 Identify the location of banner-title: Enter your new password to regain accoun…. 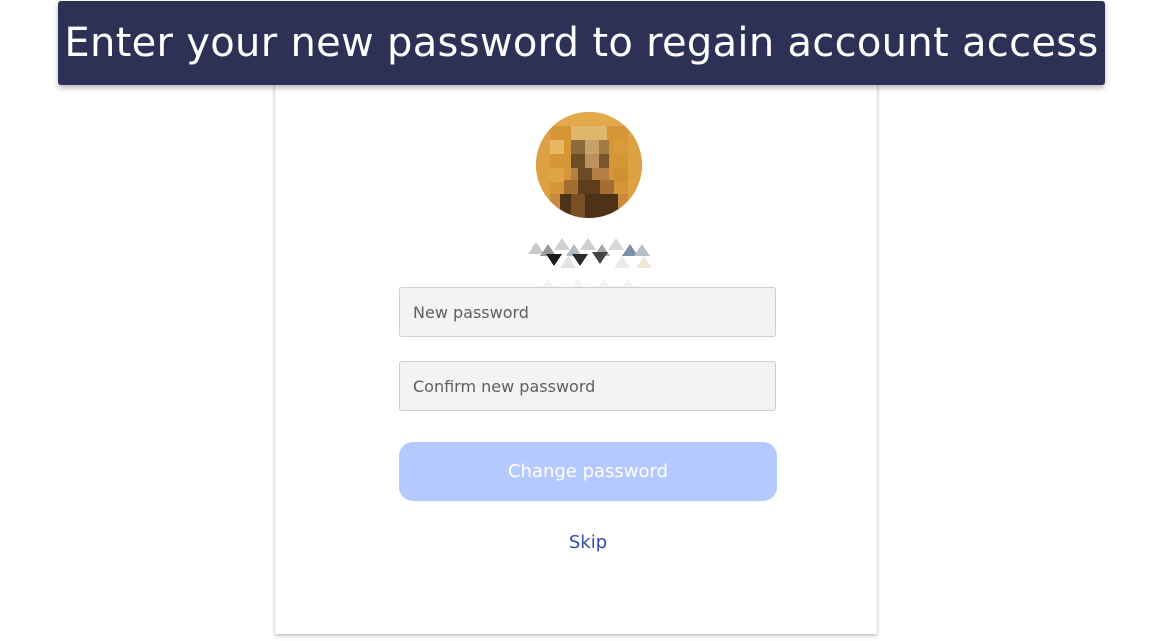
(581, 43).